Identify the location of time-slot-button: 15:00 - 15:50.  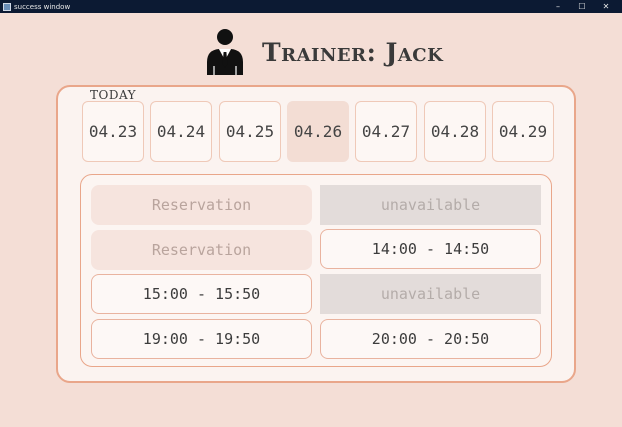
(201, 294).